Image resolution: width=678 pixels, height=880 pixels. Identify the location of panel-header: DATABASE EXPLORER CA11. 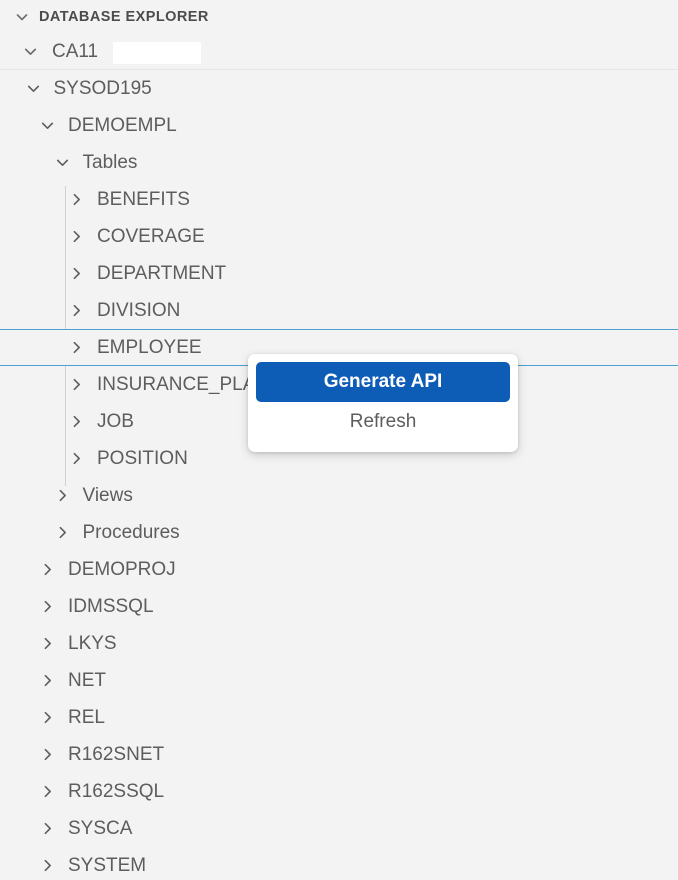
(339, 35).